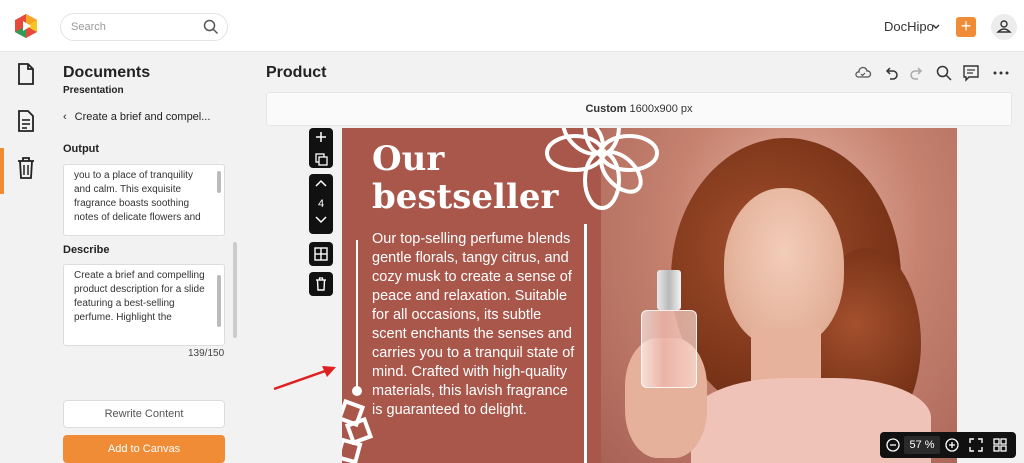 This screenshot has height=463, width=1024. I want to click on photo-face, so click(784, 268).